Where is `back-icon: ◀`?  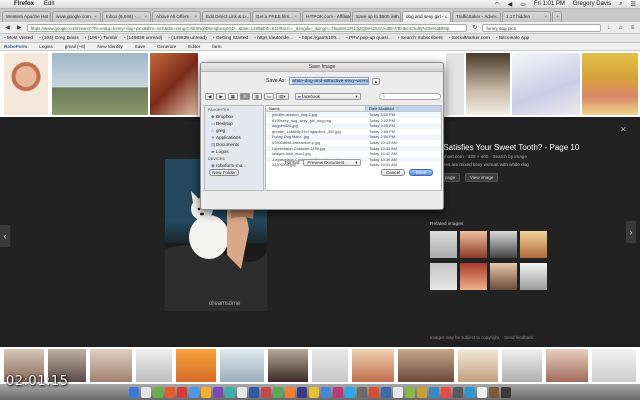 back-icon: ◀ is located at coordinates (210, 96).